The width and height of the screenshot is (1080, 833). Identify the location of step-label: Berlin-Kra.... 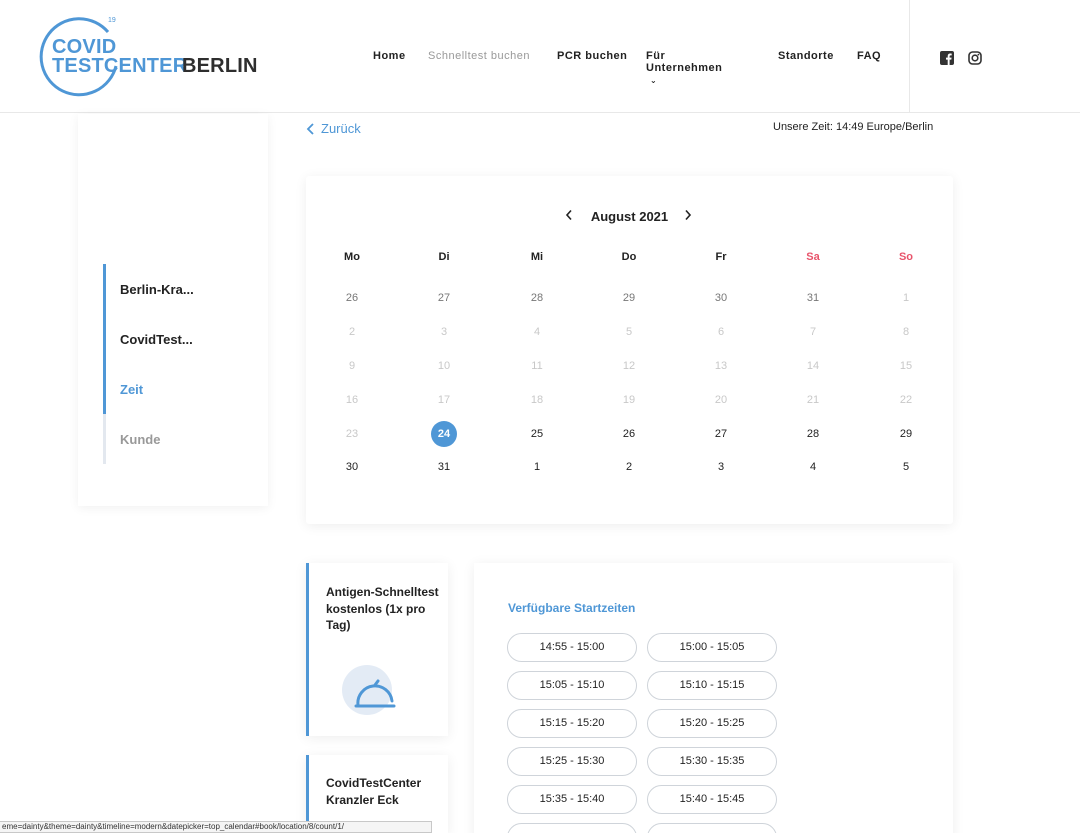
(157, 289).